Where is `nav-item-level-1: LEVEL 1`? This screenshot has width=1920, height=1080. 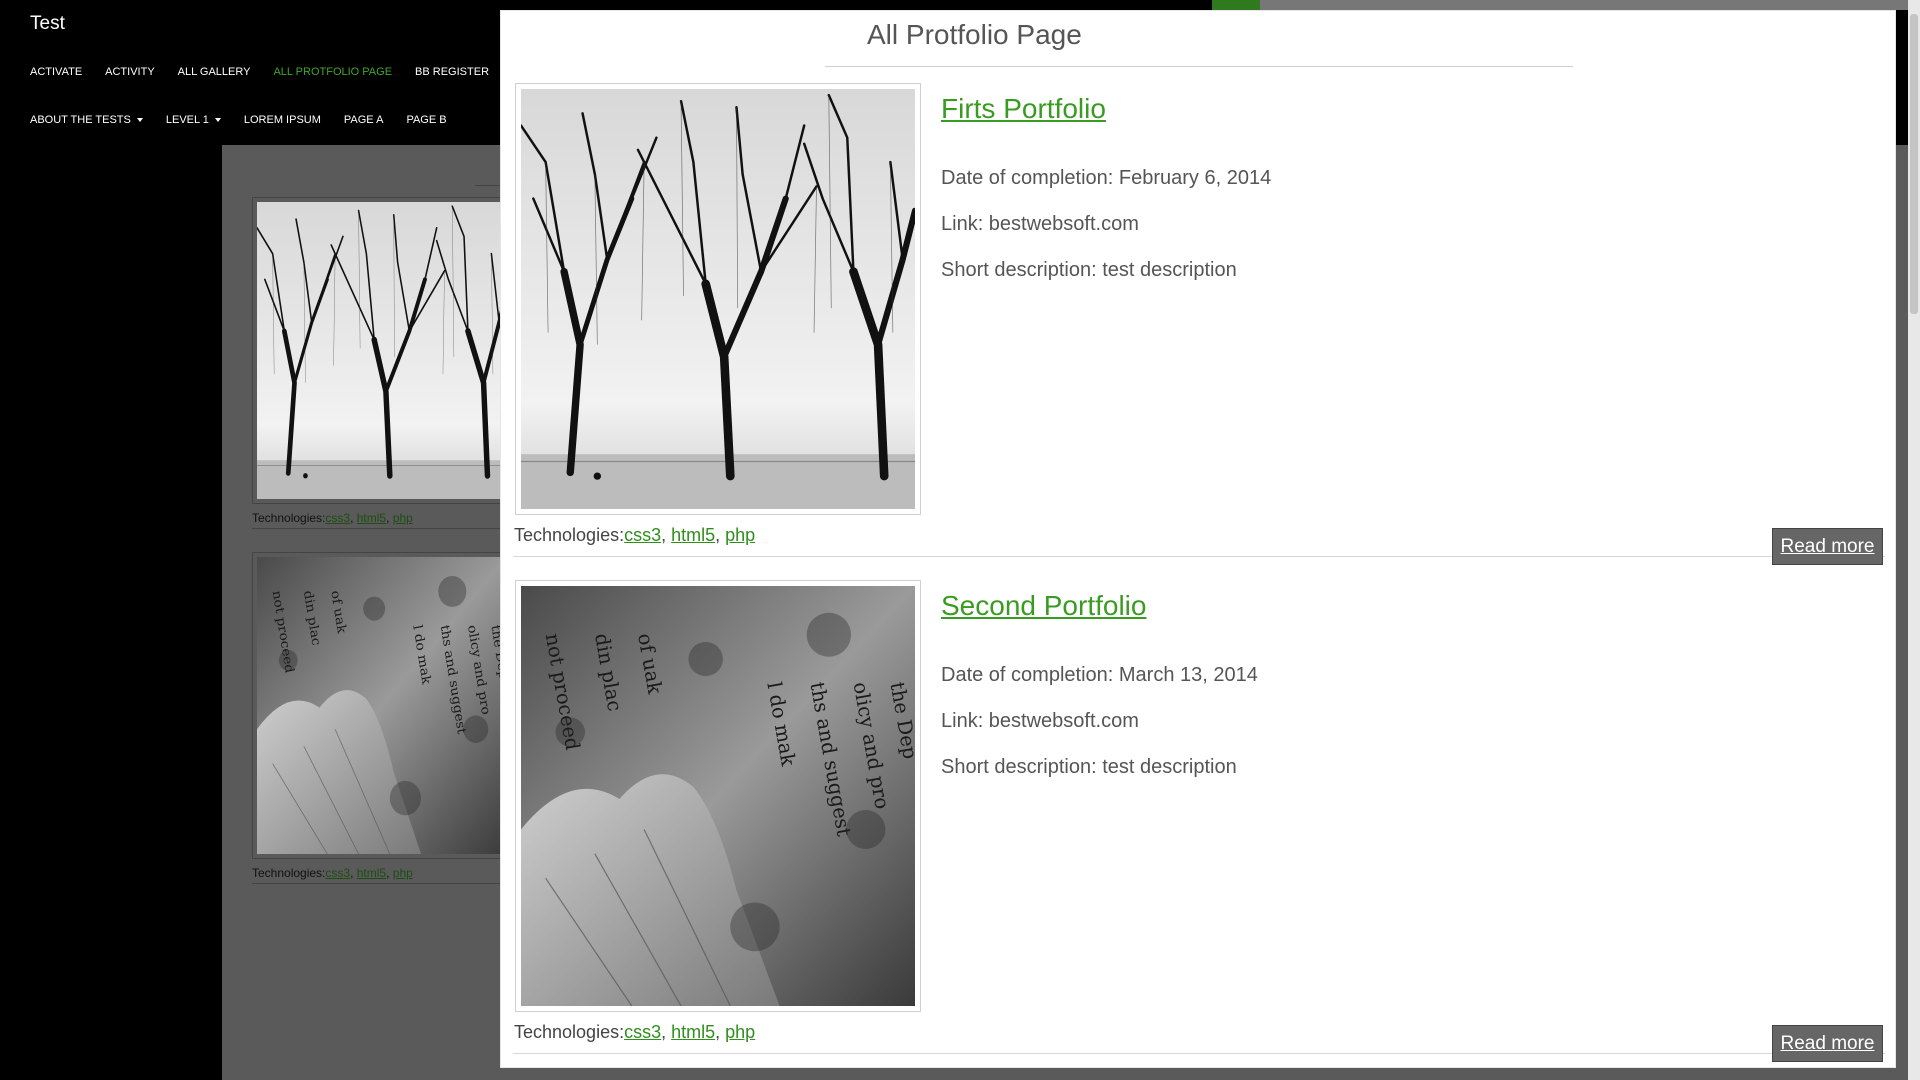
nav-item-level-1: LEVEL 1 is located at coordinates (193, 120).